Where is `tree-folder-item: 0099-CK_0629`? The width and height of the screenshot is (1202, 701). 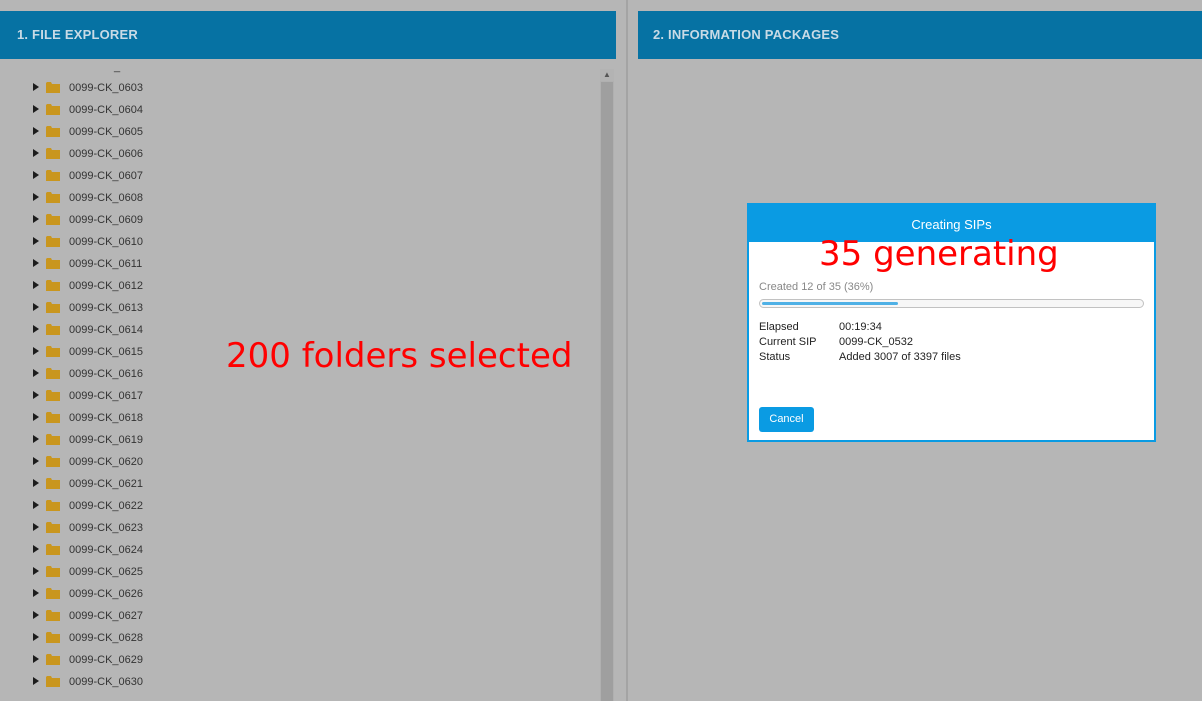 tree-folder-item: 0099-CK_0629 is located at coordinates (300, 660).